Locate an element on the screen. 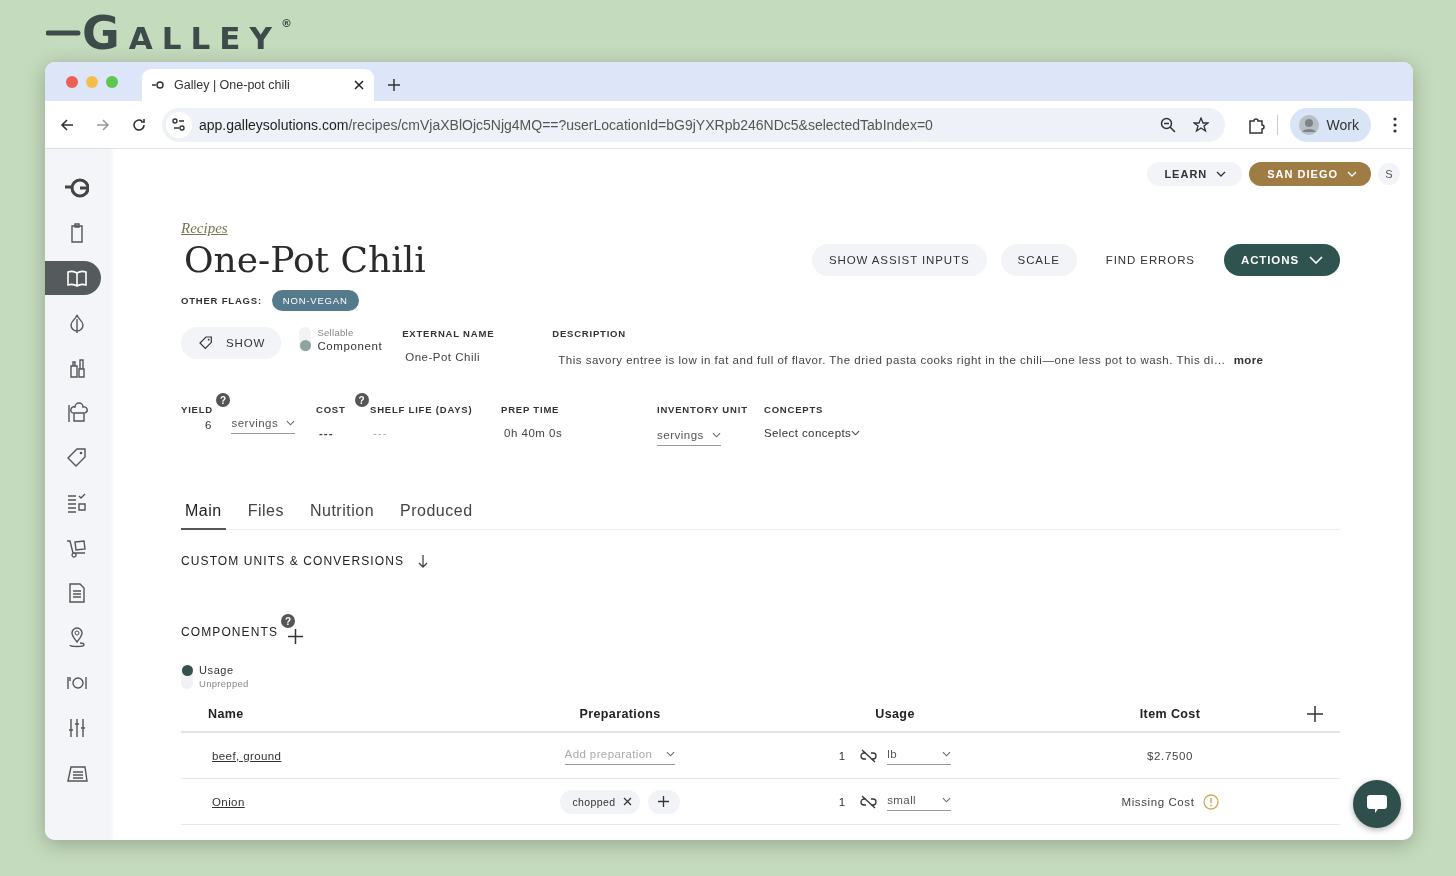 The image size is (1456, 876). column-header: Name is located at coordinates (226, 714).